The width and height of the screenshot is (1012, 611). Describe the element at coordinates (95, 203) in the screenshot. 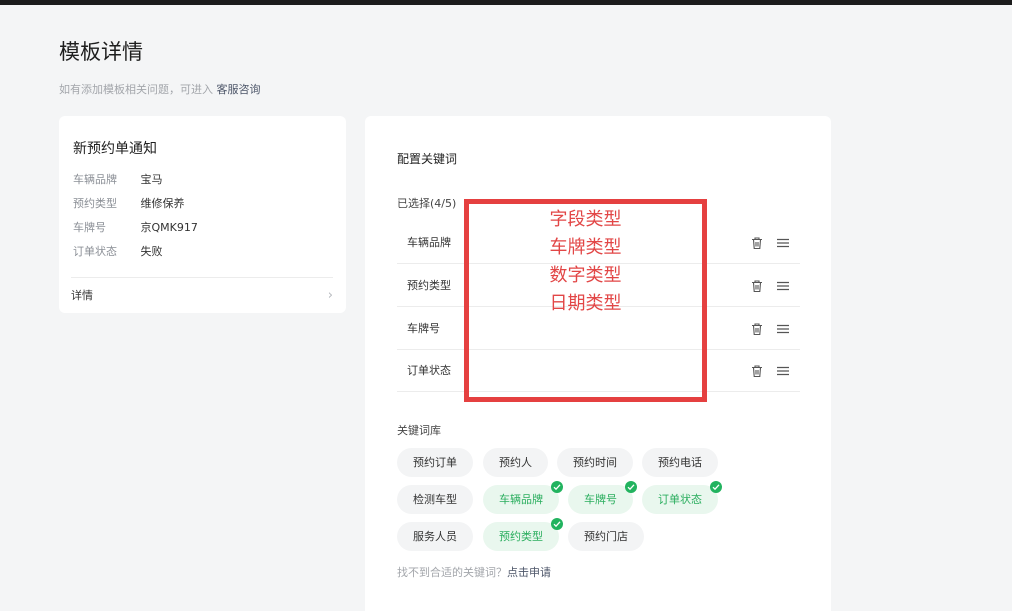

I see `preview-field-label: 预约类型` at that location.